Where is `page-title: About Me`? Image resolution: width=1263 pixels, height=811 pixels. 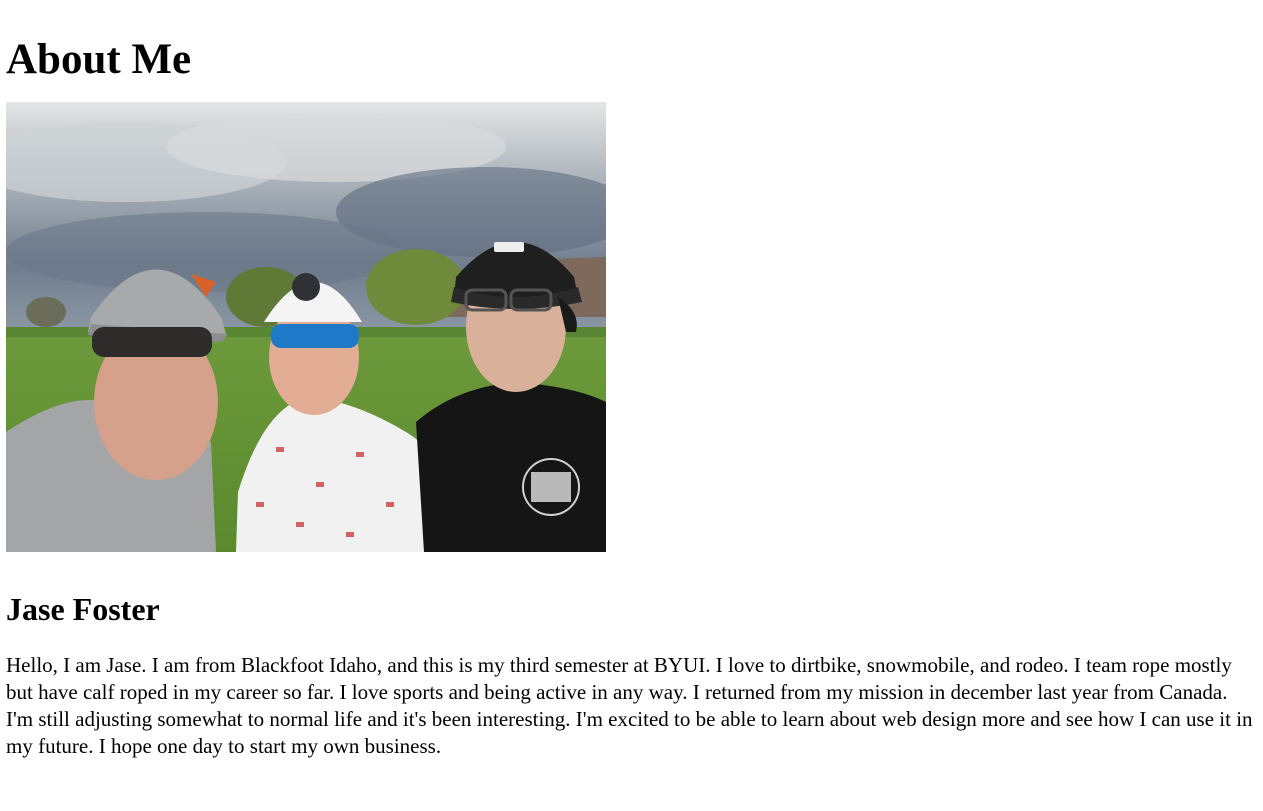
page-title: About Me is located at coordinates (99, 59).